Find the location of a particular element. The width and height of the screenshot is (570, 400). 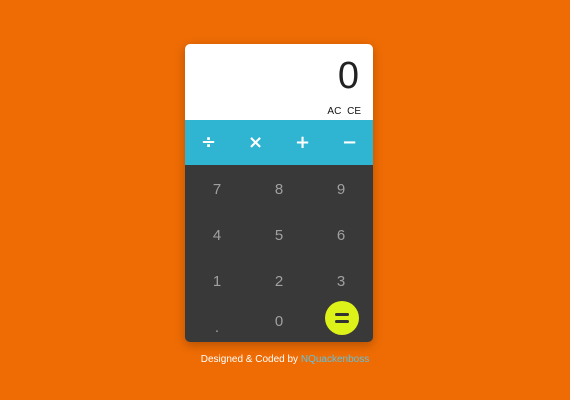

key-6: 6 is located at coordinates (341, 235).